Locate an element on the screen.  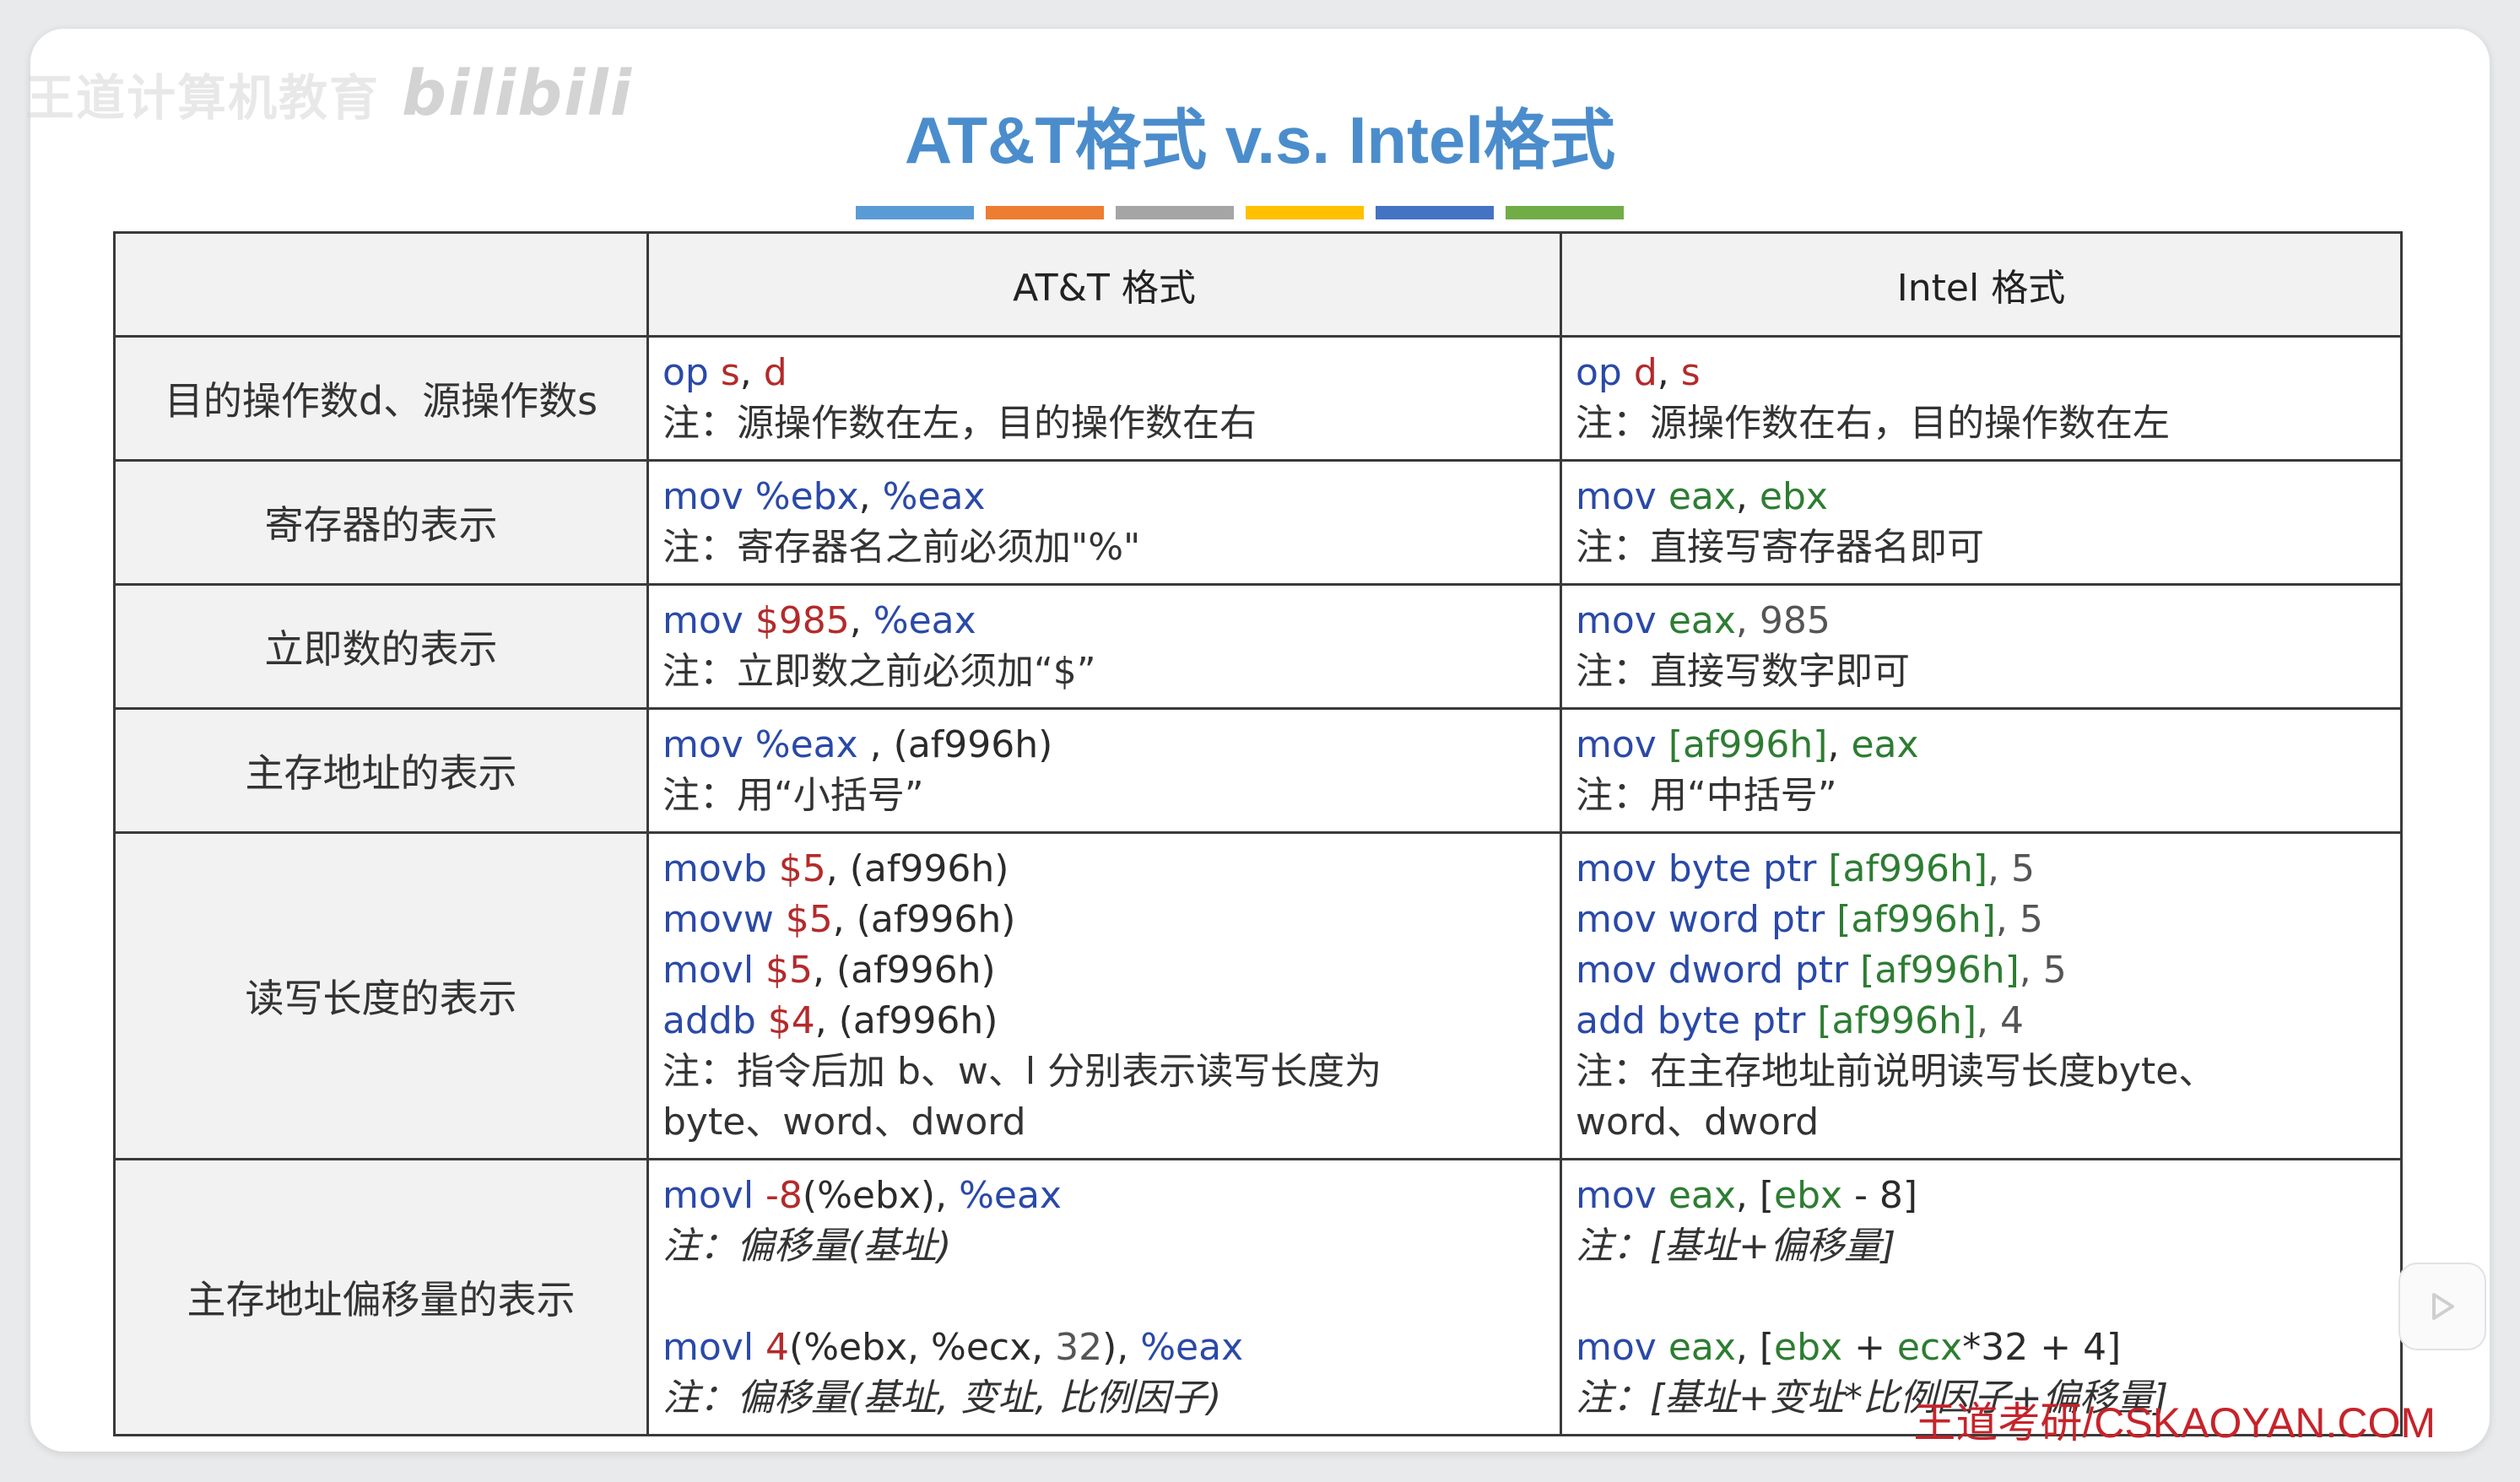
play-icon is located at coordinates (2443, 1306).